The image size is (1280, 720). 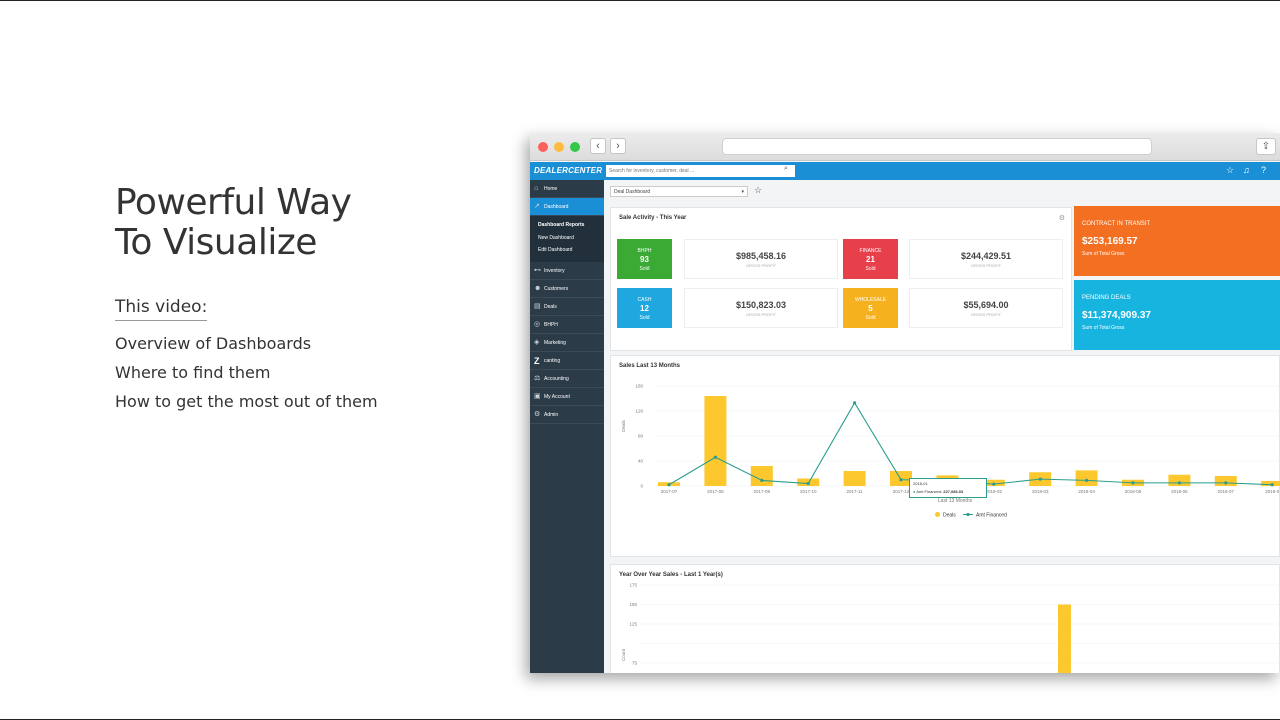 I want to click on panel-title: Sale Activity - This Year, so click(x=653, y=218).